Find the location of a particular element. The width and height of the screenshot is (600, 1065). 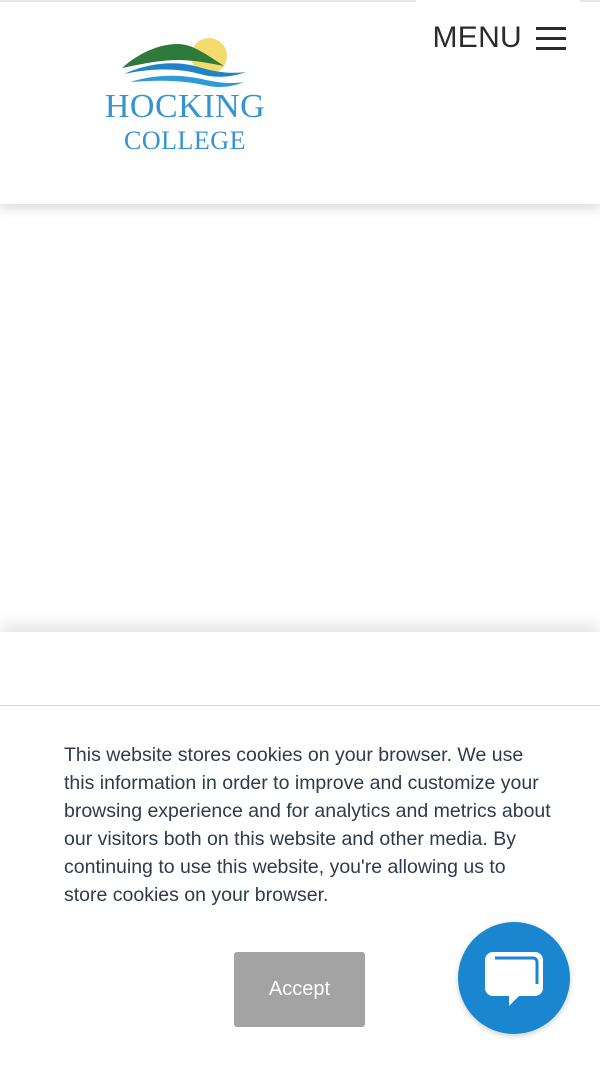

logo-wordmark: HOCKING is located at coordinates (185, 106).